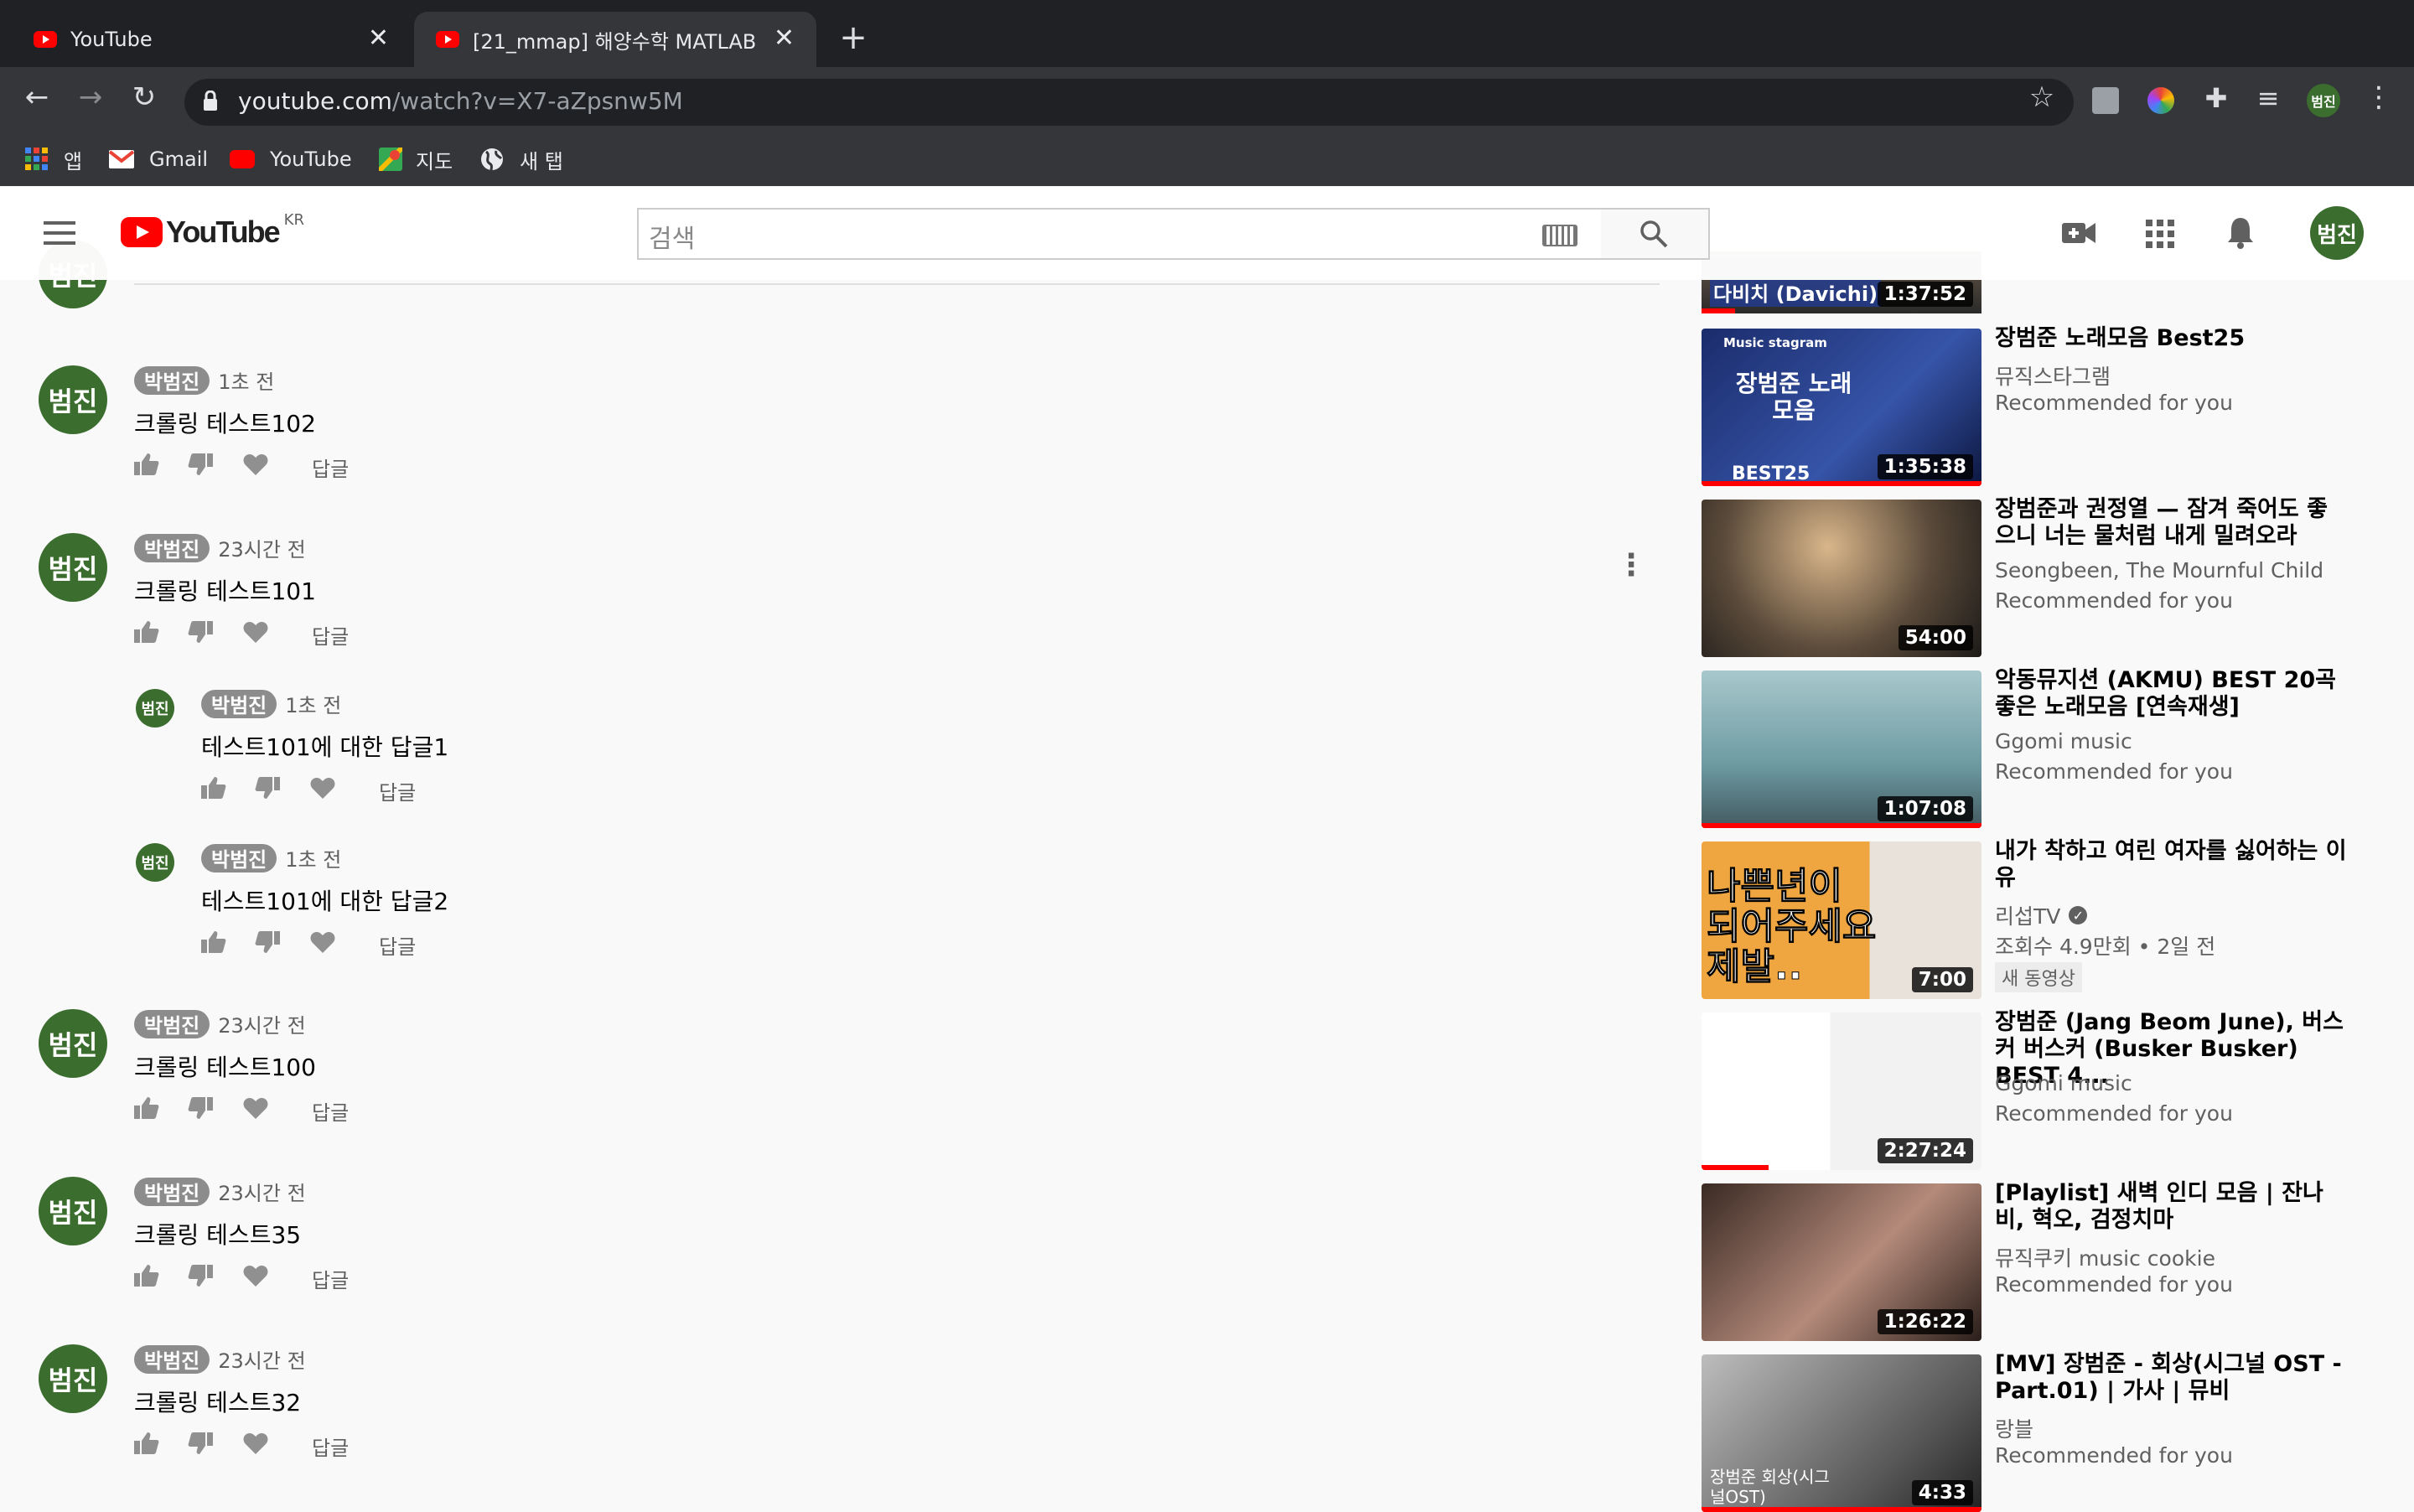  What do you see at coordinates (2171, 1207) in the screenshot?
I see `video-title: [Playlist] 새벽 인디 모음 | 잔나비, 혁오, 검정치마` at bounding box center [2171, 1207].